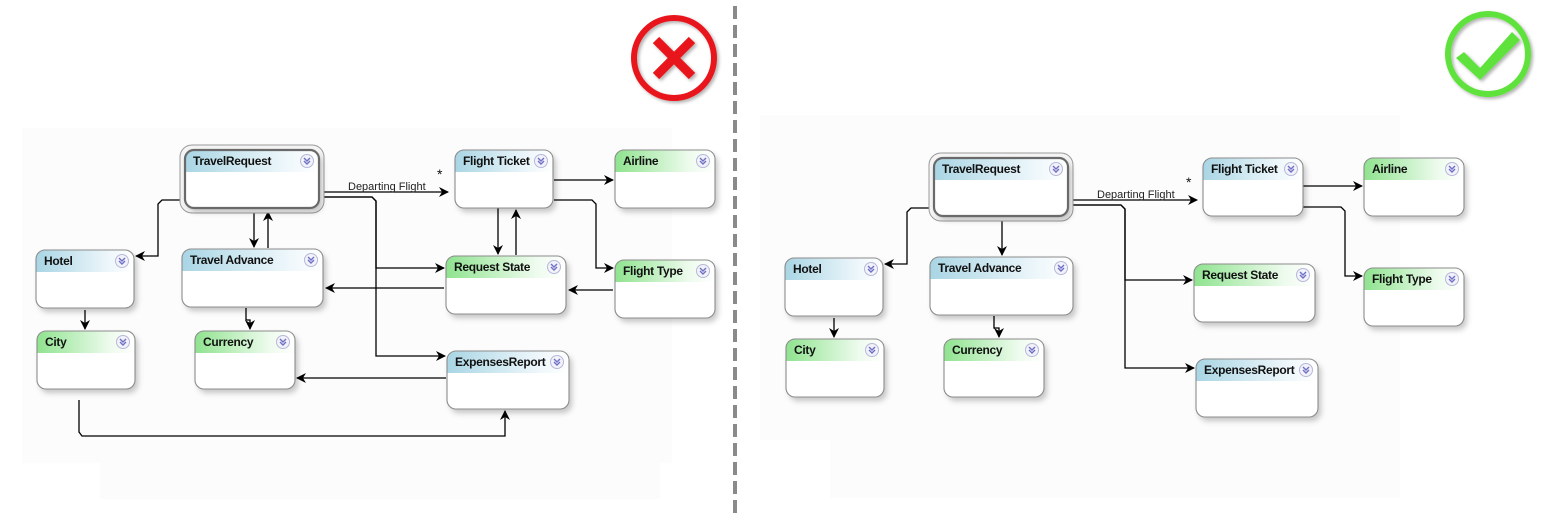  What do you see at coordinates (294, 418) in the screenshot?
I see `connector-city-to-expenses-report` at bounding box center [294, 418].